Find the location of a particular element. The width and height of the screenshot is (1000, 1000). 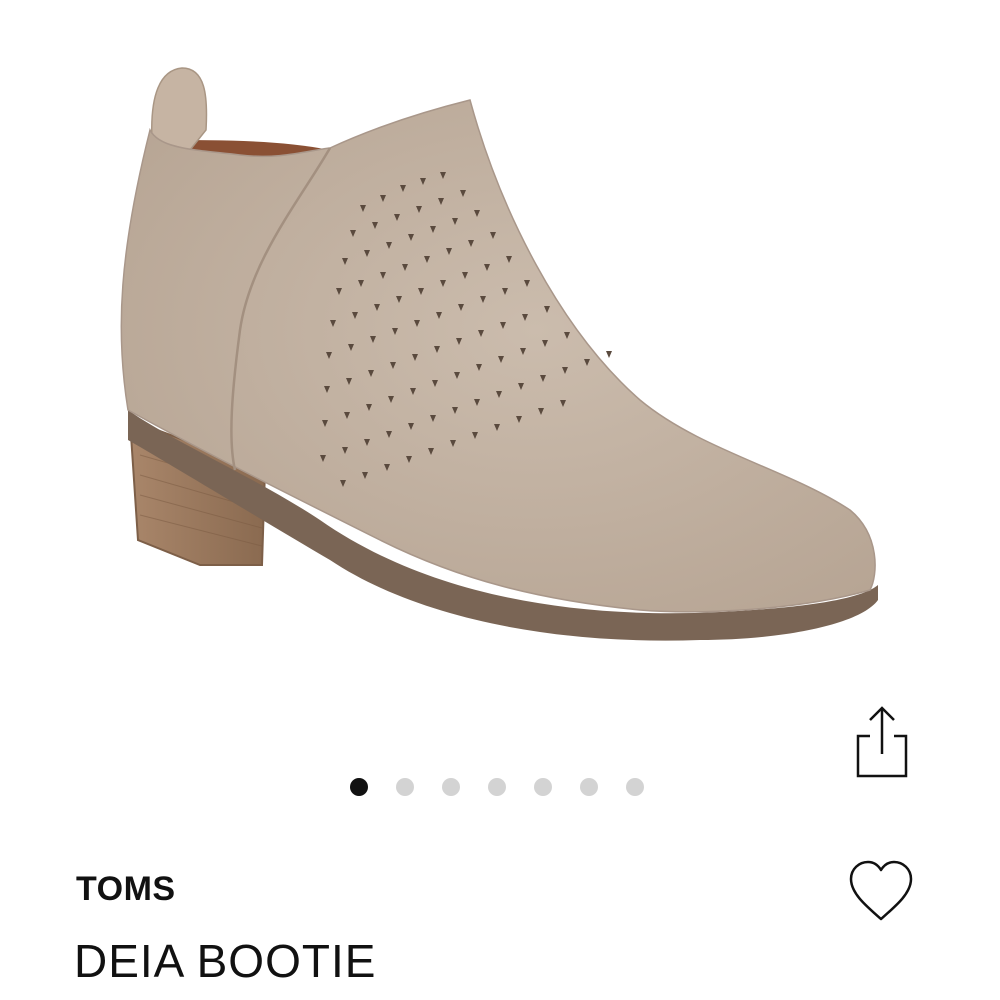

share-icon is located at coordinates (882, 742).